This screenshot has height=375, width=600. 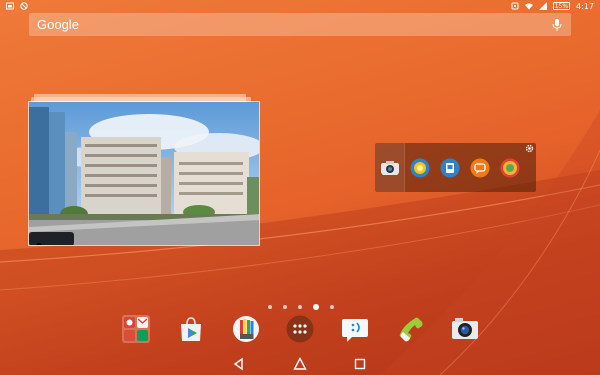 I want to click on no-sim-icon, so click(x=24, y=6).